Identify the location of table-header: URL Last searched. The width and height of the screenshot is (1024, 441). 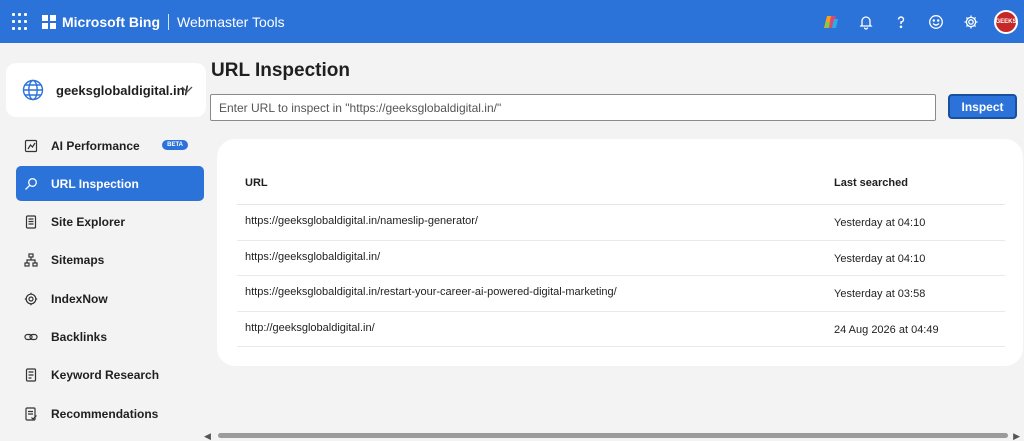
(621, 184).